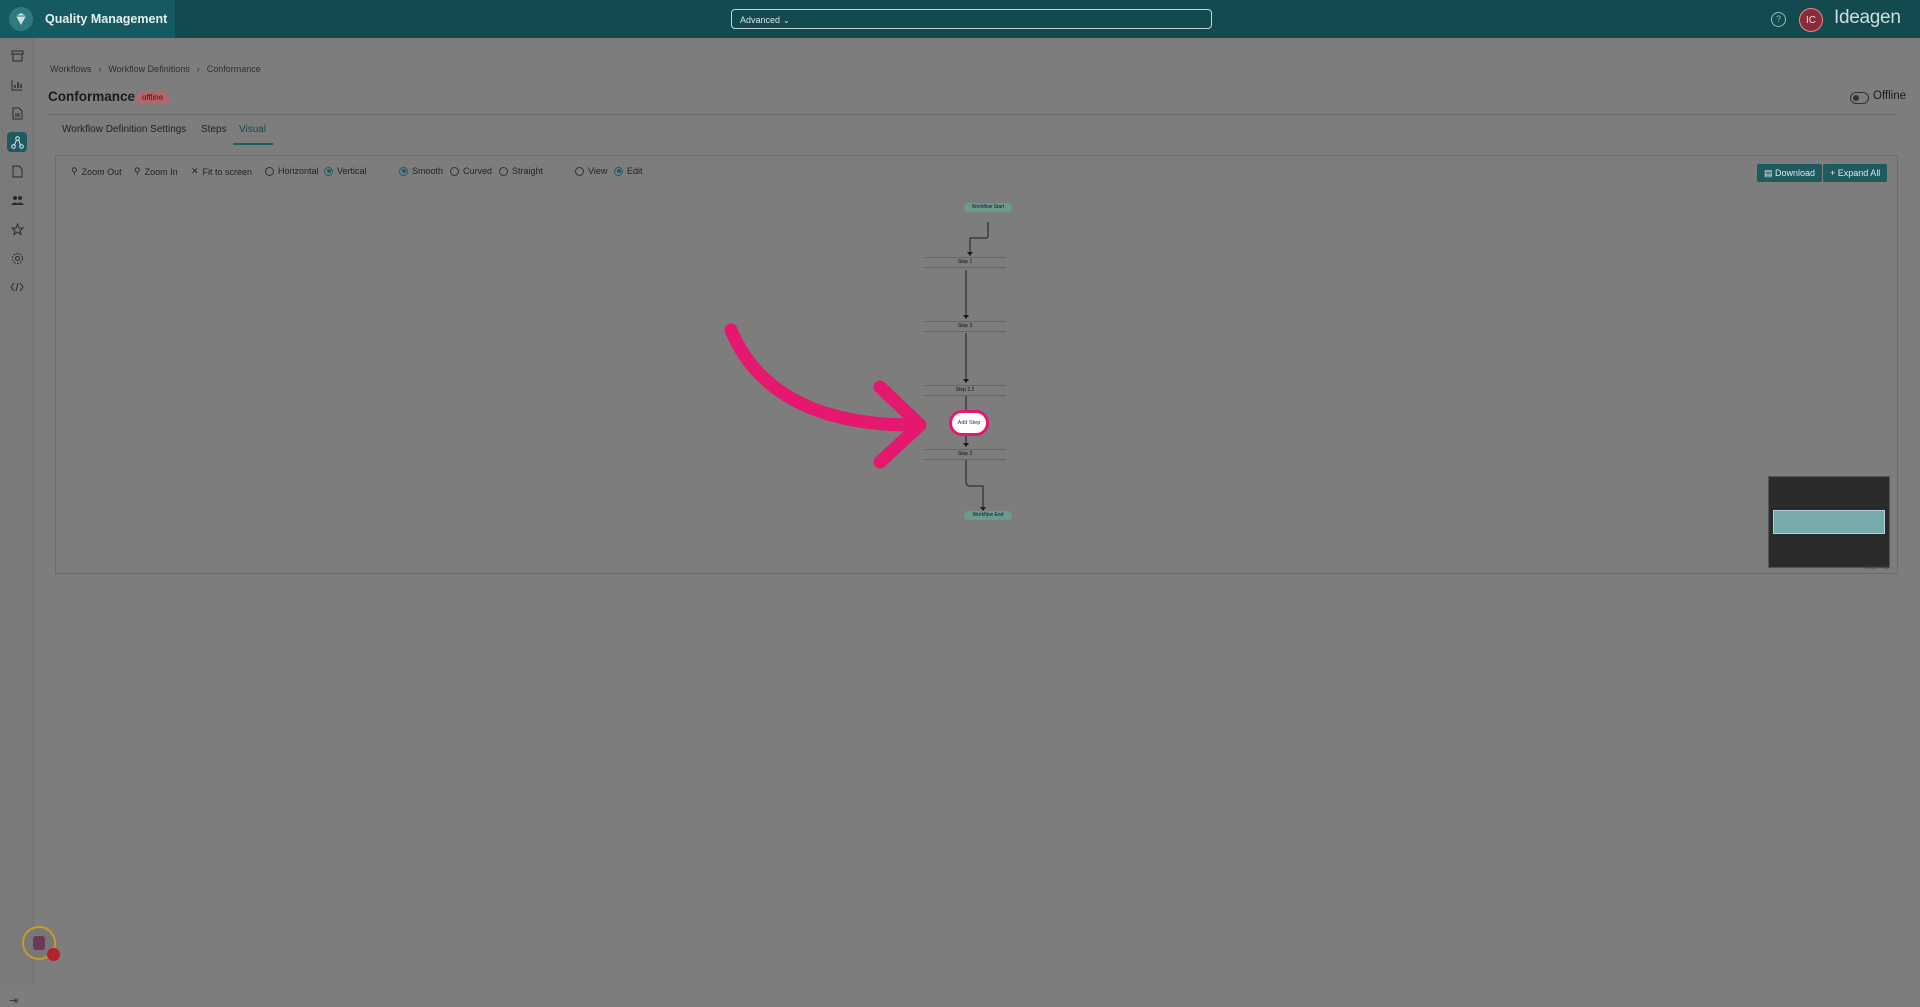  What do you see at coordinates (101, 171) in the screenshot?
I see `zoom-out-label: Zoom Out` at bounding box center [101, 171].